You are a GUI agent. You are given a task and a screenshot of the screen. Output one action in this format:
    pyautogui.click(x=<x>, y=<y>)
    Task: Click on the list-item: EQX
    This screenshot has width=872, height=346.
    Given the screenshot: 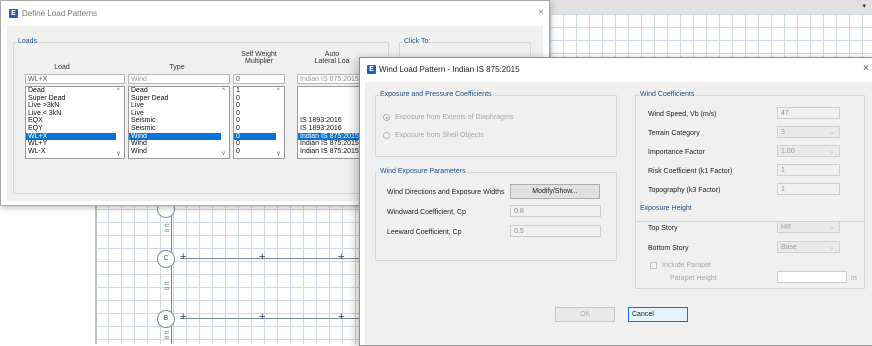 What is the action you would take?
    pyautogui.click(x=75, y=121)
    